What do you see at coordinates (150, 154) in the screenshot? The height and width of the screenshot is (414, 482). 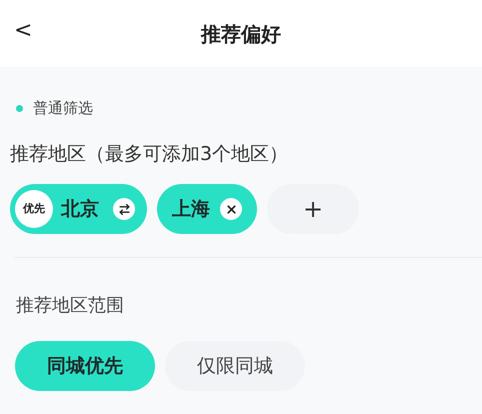 I see `section-title: 推荐地区（最多可添加3个地区）` at bounding box center [150, 154].